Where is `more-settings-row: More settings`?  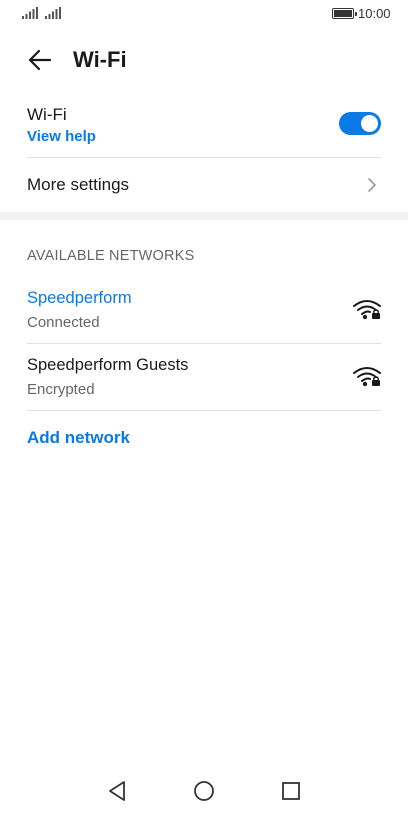 more-settings-row: More settings is located at coordinates (204, 185).